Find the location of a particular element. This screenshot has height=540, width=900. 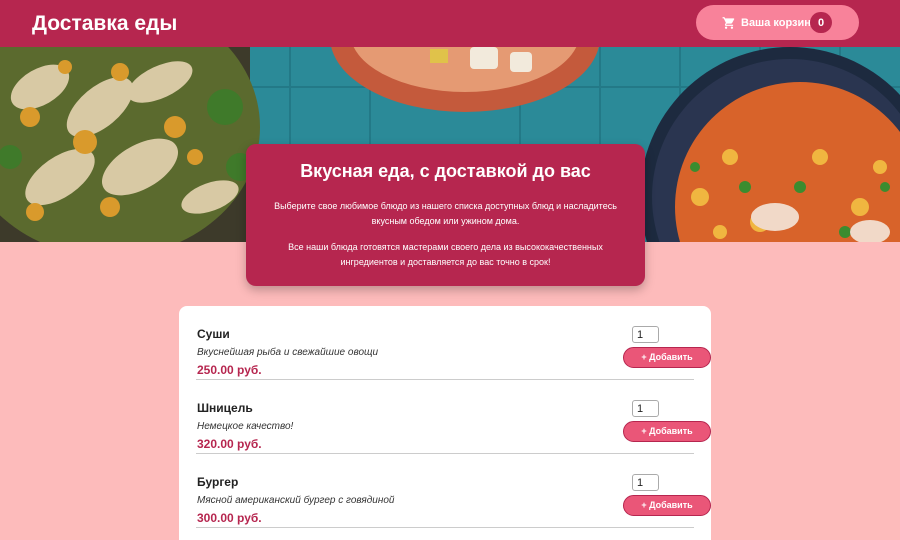

meal-price: 300.00 руб. is located at coordinates (229, 518).